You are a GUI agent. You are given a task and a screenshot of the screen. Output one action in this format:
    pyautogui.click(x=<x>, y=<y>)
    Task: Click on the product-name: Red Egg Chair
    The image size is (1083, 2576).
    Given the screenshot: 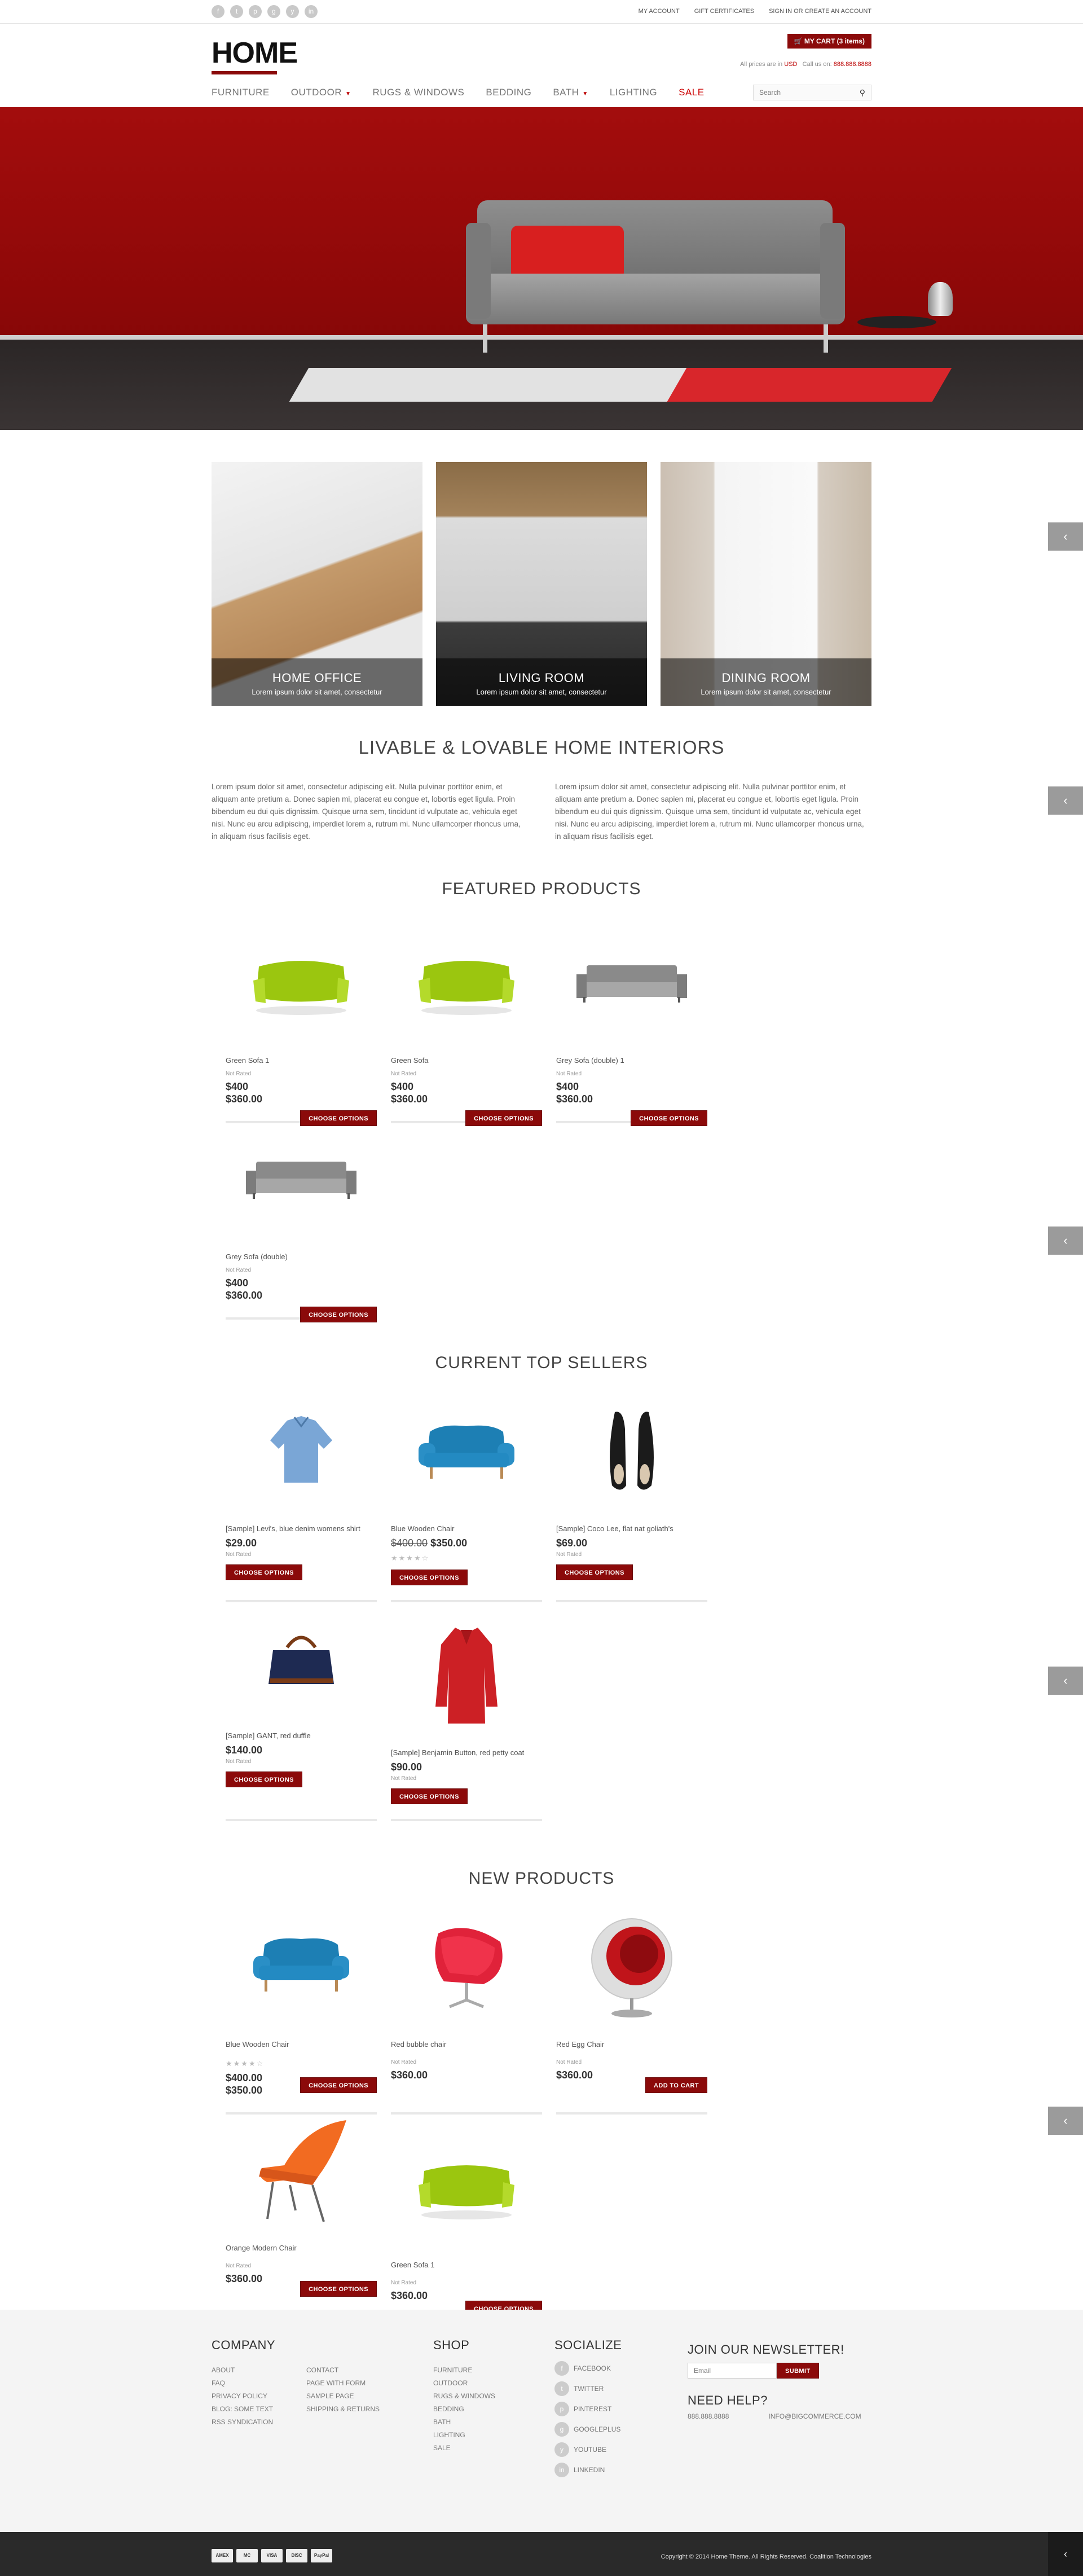 What is the action you would take?
    pyautogui.click(x=631, y=2044)
    